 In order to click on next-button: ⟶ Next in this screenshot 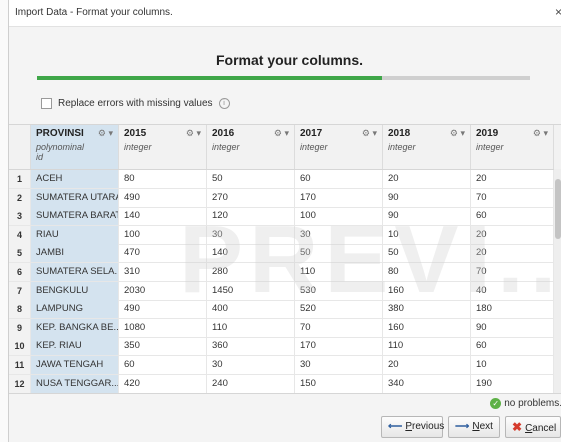, I will do `click(474, 427)`.